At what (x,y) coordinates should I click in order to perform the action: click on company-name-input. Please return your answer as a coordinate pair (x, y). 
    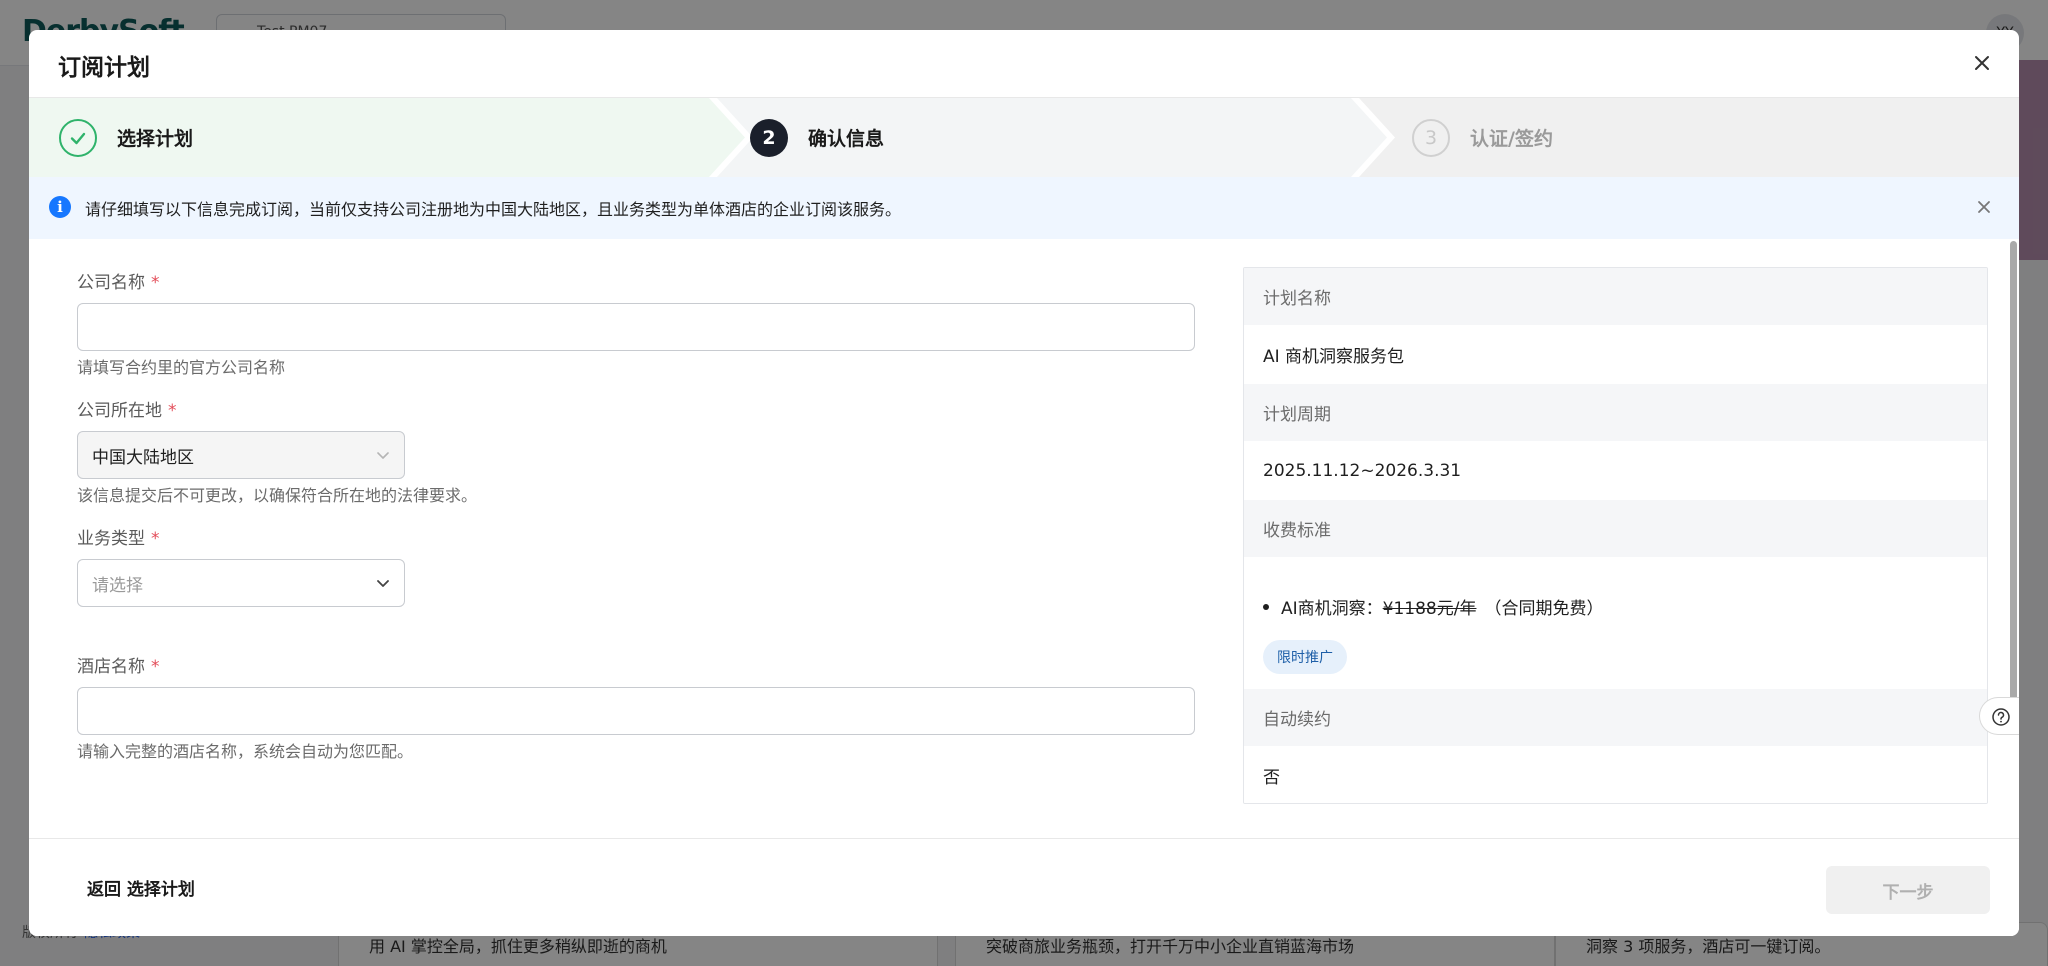
    Looking at the image, I should click on (636, 327).